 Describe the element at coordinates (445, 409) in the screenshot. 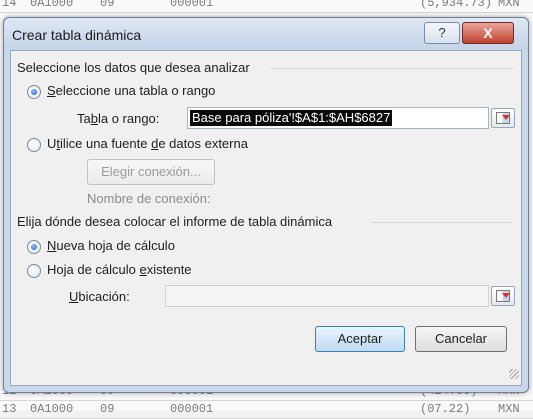

I see `sheet-cell: (07.22)` at that location.